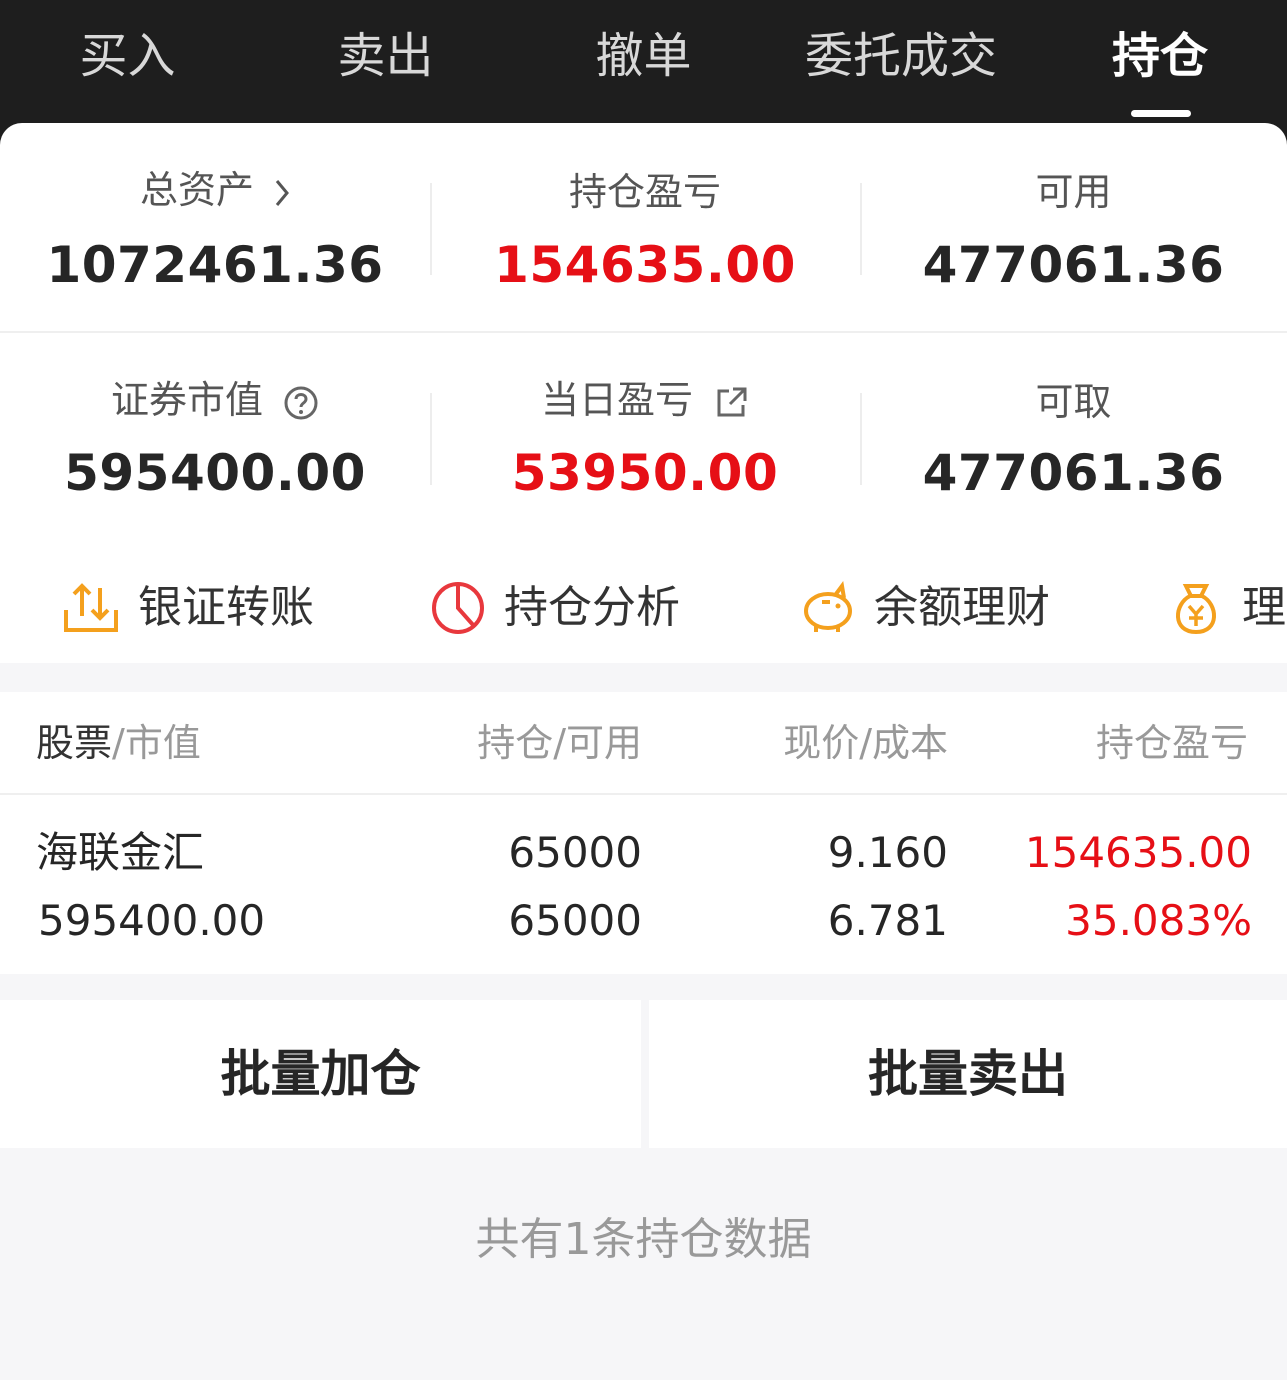 The image size is (1287, 1380). I want to click on transfer-icon, so click(91, 607).